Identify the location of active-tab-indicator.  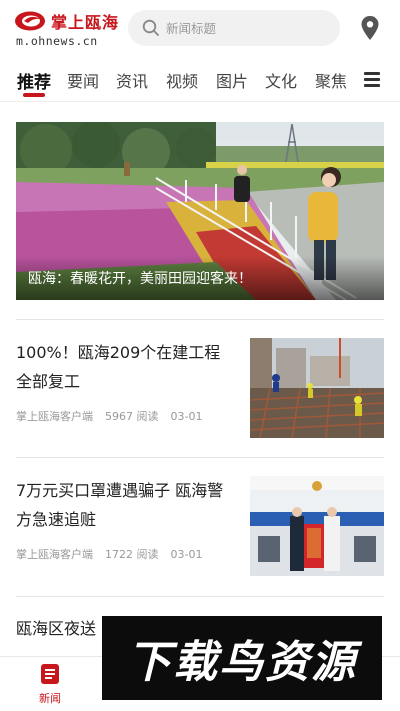
(34, 95).